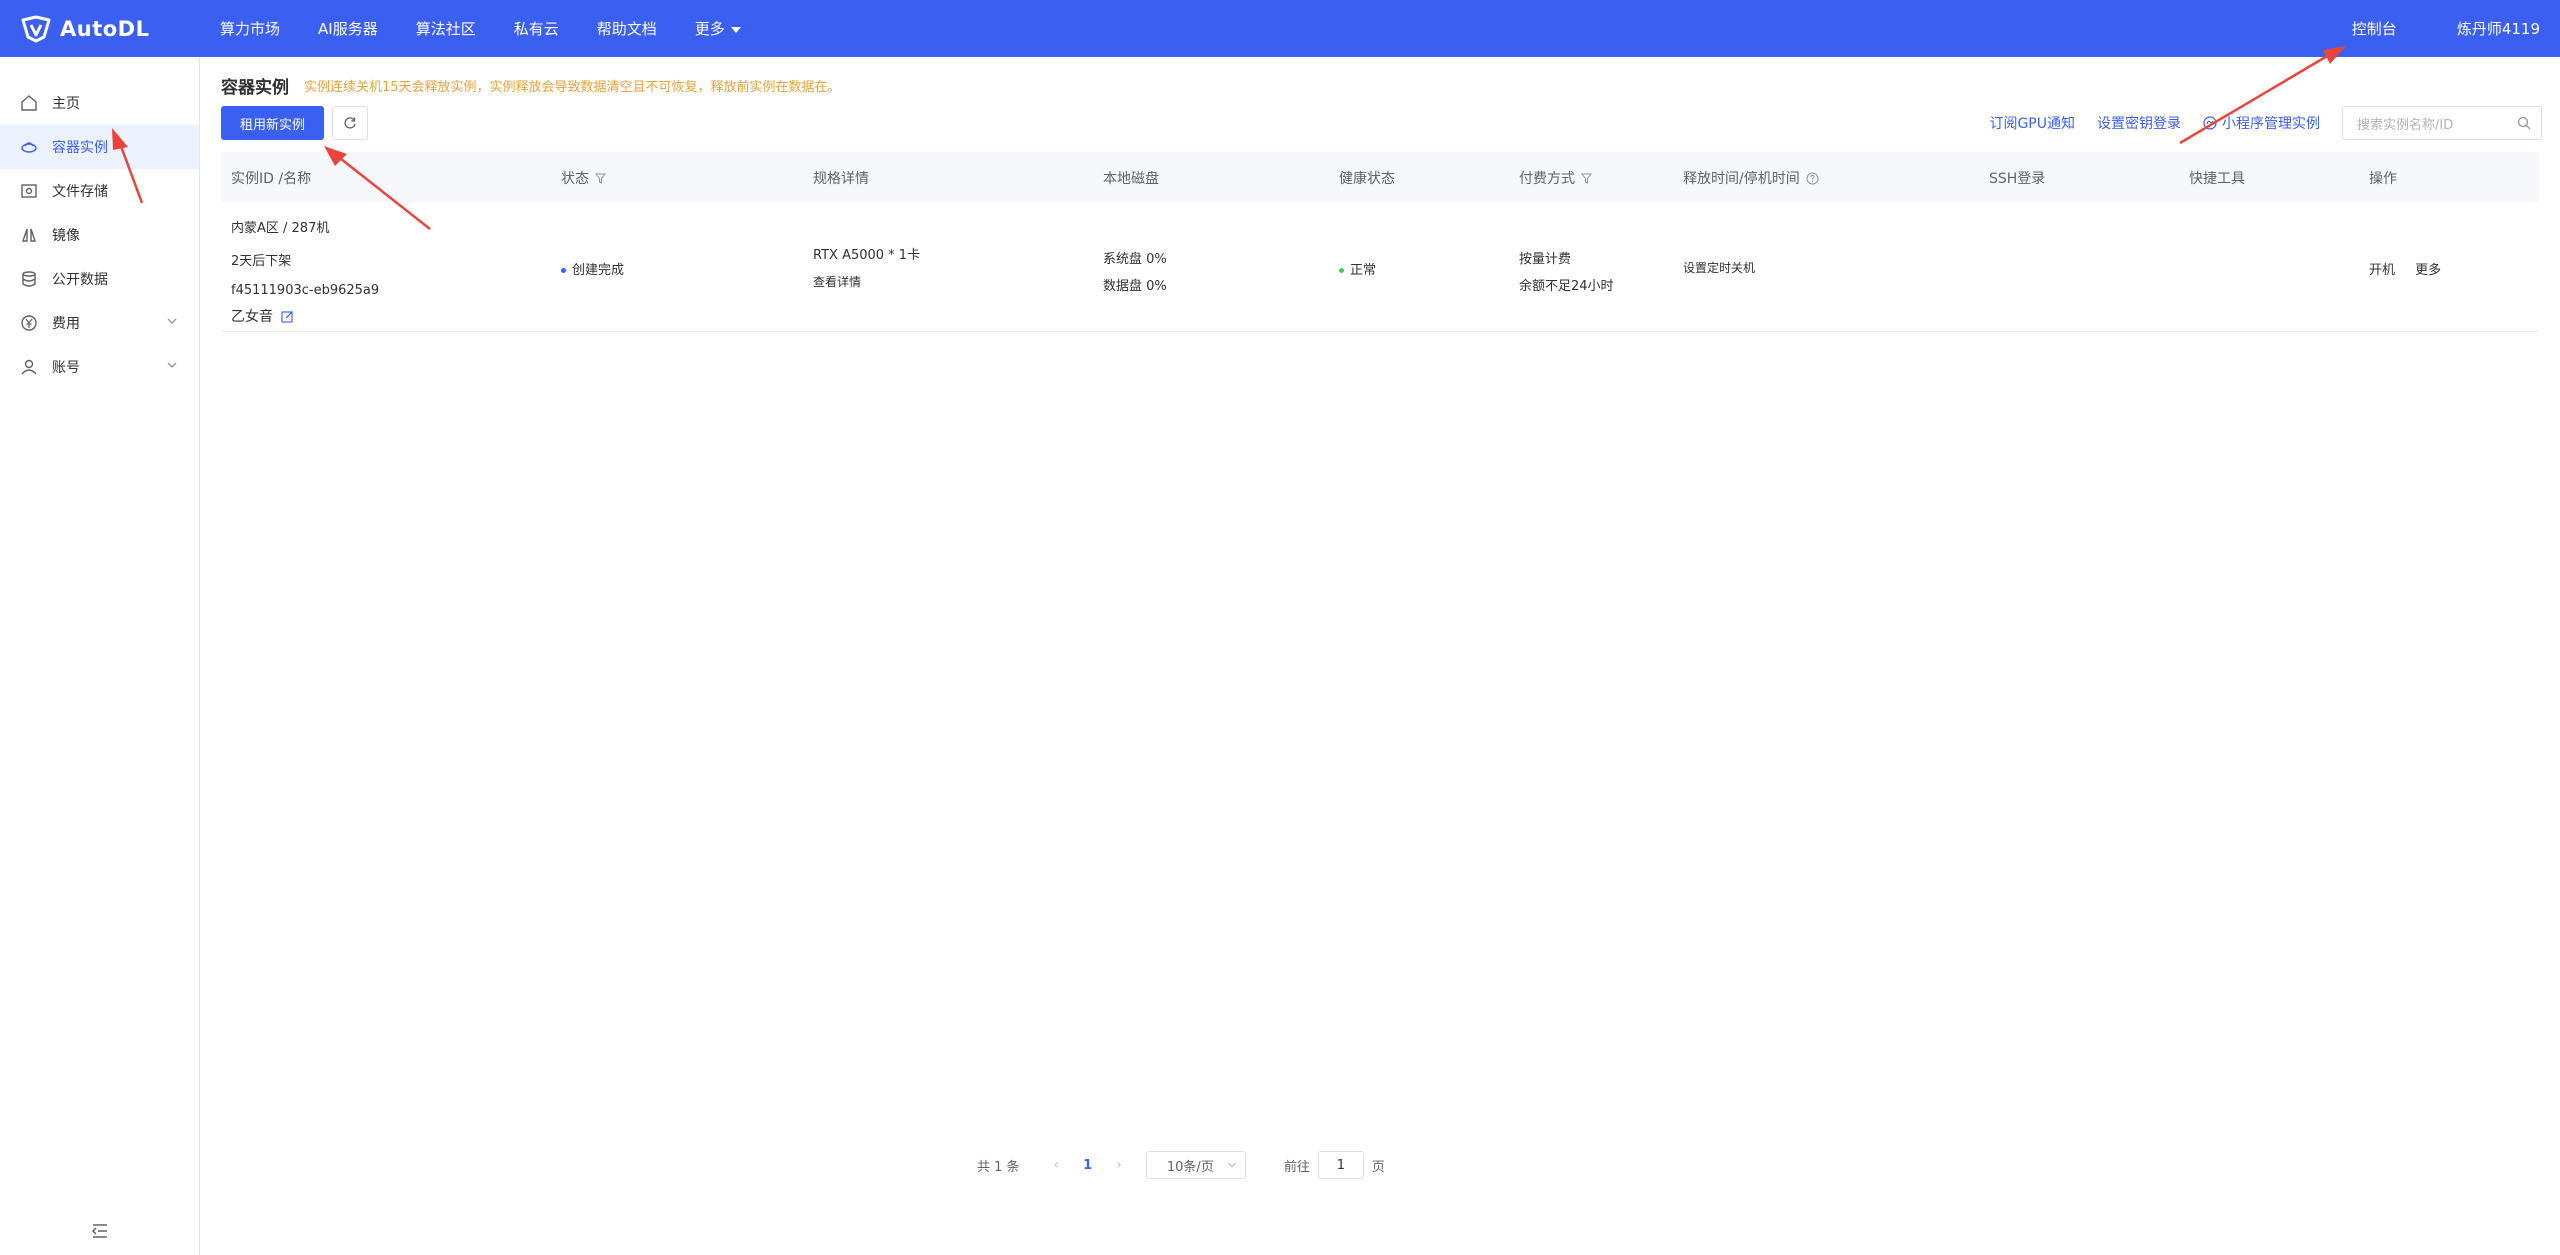  I want to click on status-dot, so click(563, 270).